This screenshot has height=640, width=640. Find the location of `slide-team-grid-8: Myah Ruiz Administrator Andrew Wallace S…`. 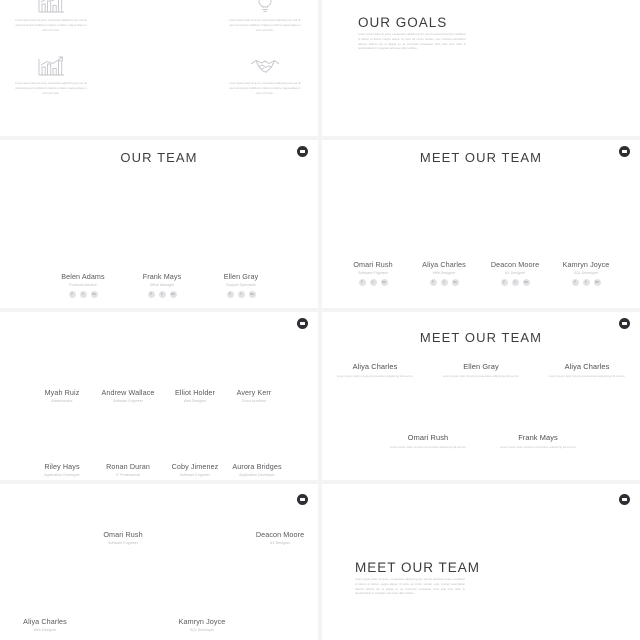

slide-team-grid-8: Myah Ruiz Administrator Andrew Wallace S… is located at coordinates (159, 396).